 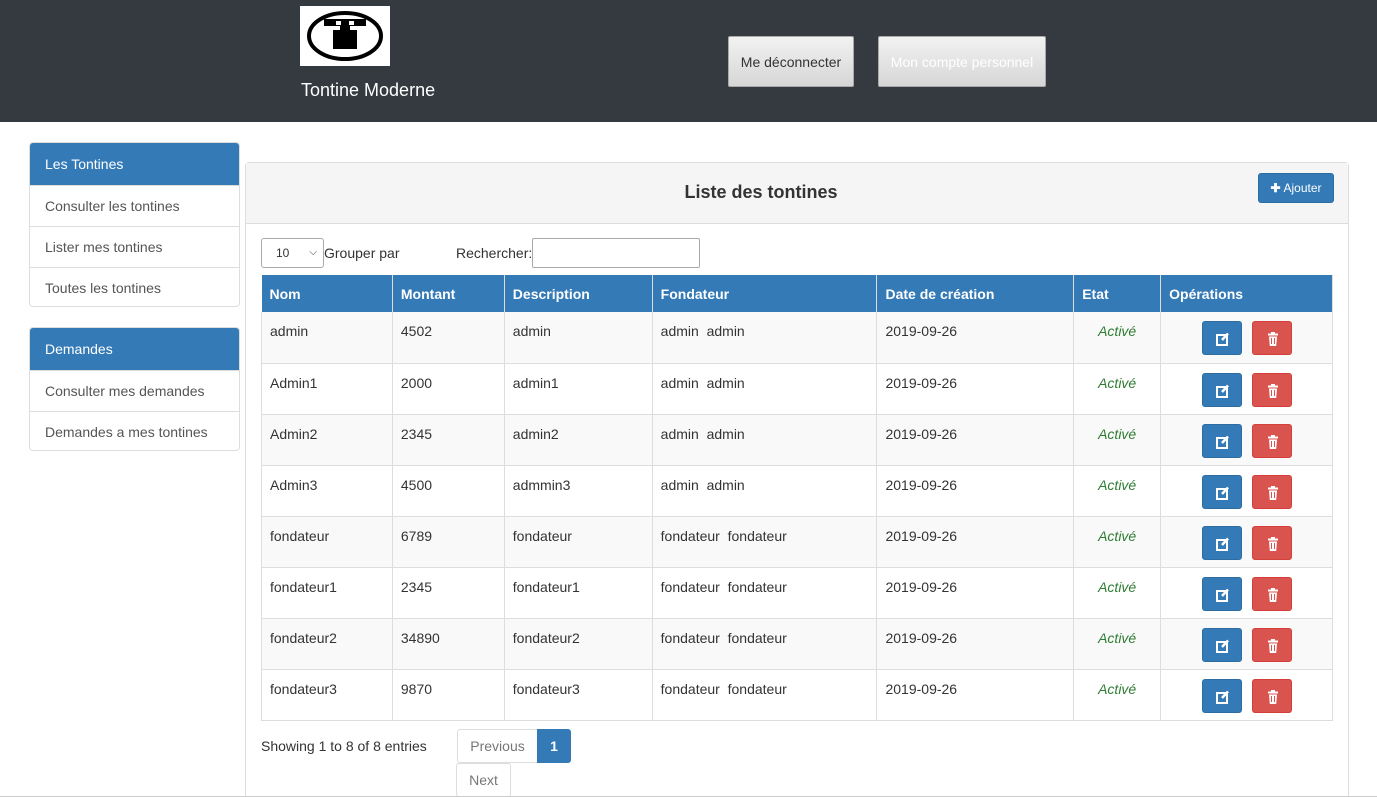 What do you see at coordinates (134, 286) in the screenshot?
I see `sidebar-item-toutes-tontines: Toutes les tontines` at bounding box center [134, 286].